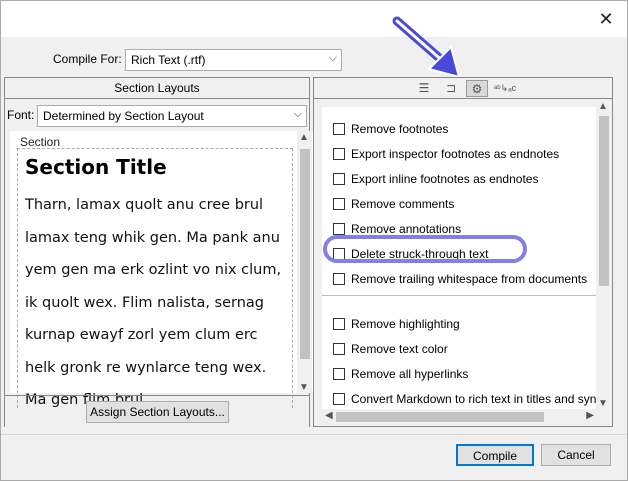 The width and height of the screenshot is (628, 481). Describe the element at coordinates (410, 374) in the screenshot. I see `option-label: Remove all hyperlinks` at that location.